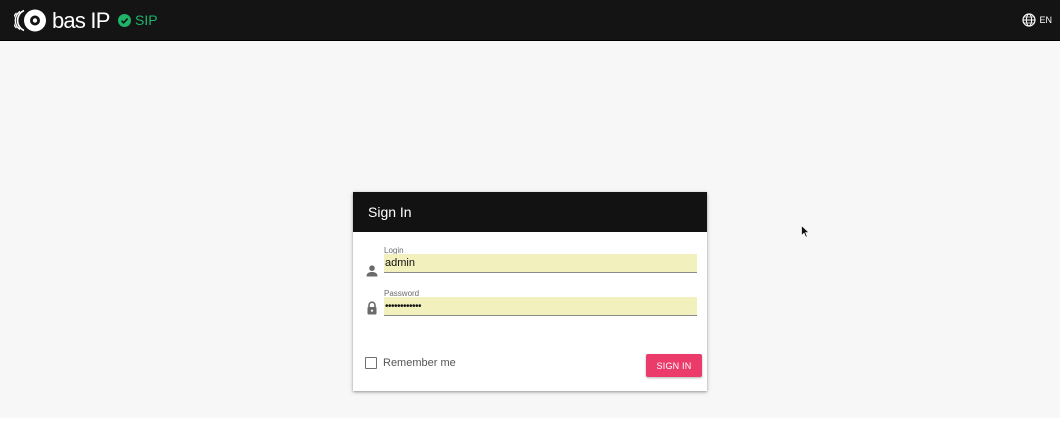  I want to click on login-input: admin, so click(540, 263).